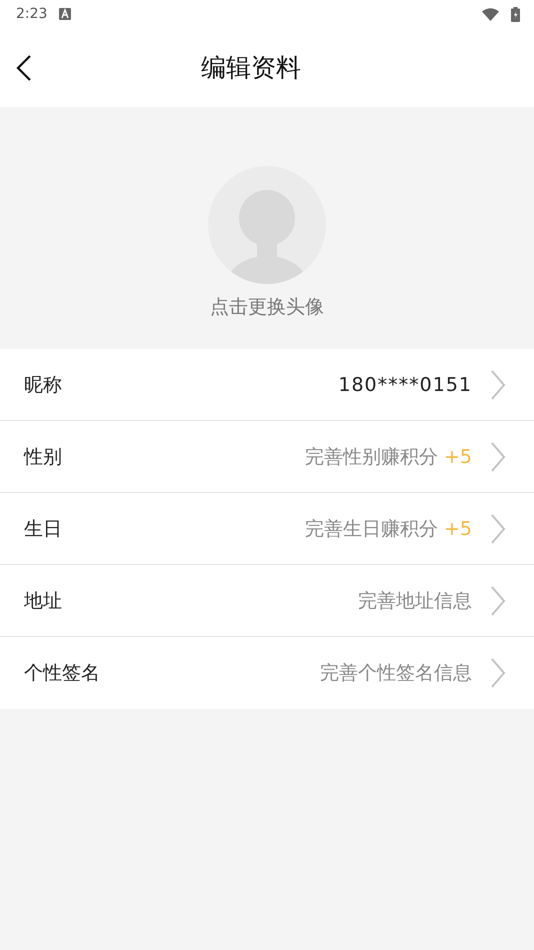 This screenshot has width=534, height=950. I want to click on row-value: 完善生日赚积分 +5, so click(388, 529).